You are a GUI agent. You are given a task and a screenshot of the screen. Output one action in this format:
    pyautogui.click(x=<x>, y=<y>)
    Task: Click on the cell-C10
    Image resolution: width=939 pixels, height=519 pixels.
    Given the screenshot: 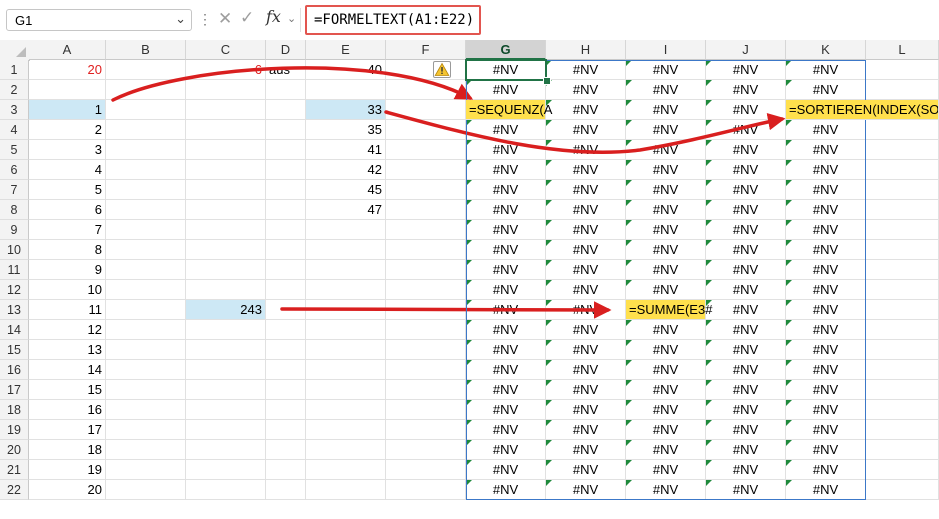 What is the action you would take?
    pyautogui.click(x=226, y=250)
    